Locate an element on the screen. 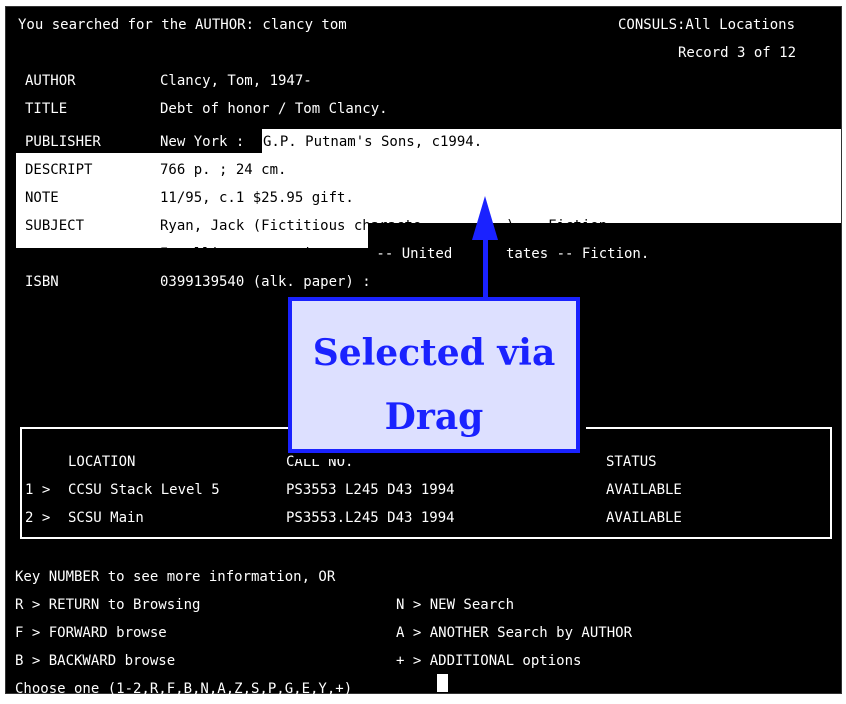 The height and width of the screenshot is (704, 846). holding-call-no: PS3553 L245 D43 1994 is located at coordinates (370, 490).